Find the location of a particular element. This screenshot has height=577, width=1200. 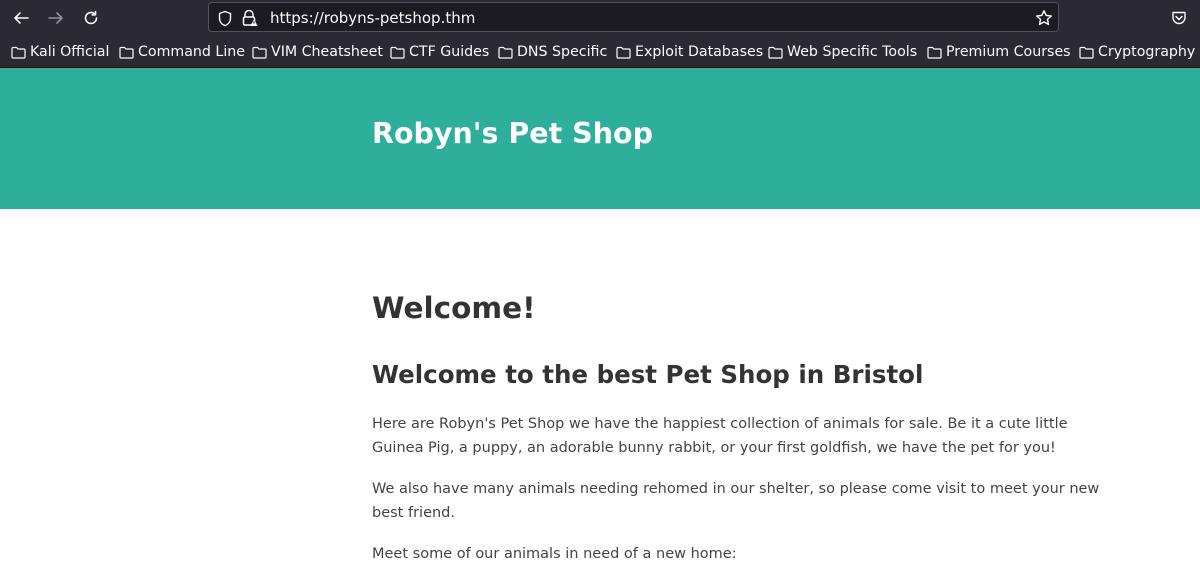

bookmark-item: CTF Guides is located at coordinates (439, 52).